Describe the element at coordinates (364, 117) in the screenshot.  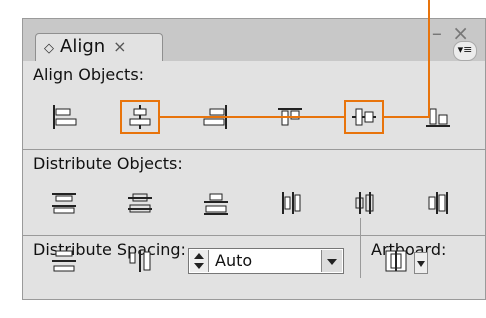
I see `vertical-align-center-icon` at that location.